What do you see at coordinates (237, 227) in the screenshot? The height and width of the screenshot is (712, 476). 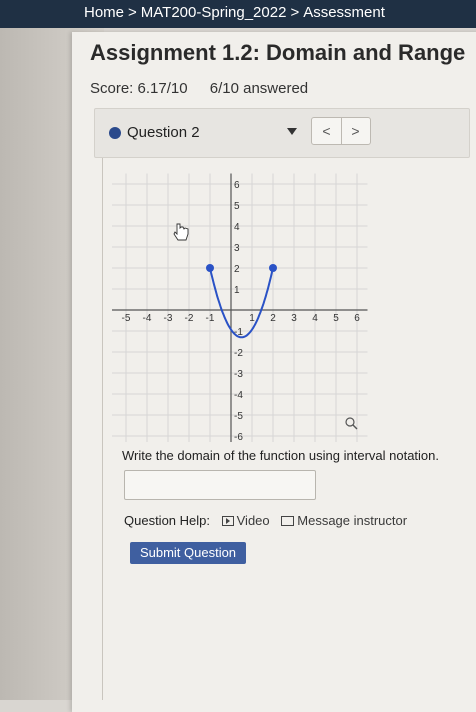 I see `y-tick-label: 4` at bounding box center [237, 227].